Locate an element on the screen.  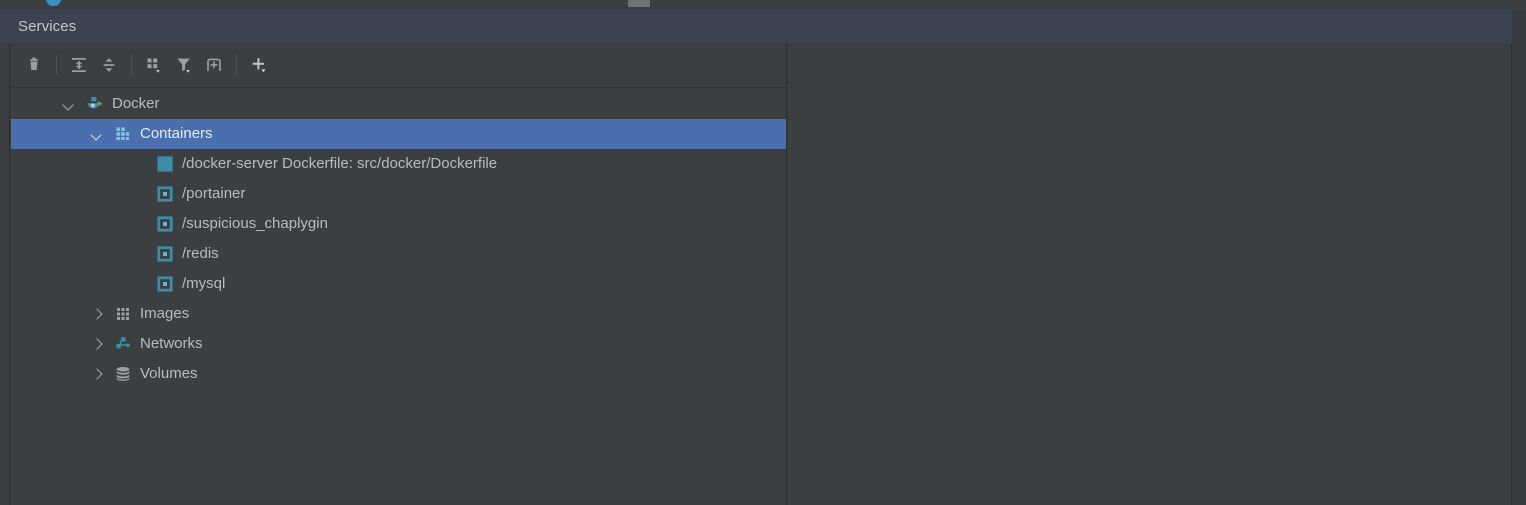
tree-row-label: /suspicious_chaplygin is located at coordinates (255, 223).